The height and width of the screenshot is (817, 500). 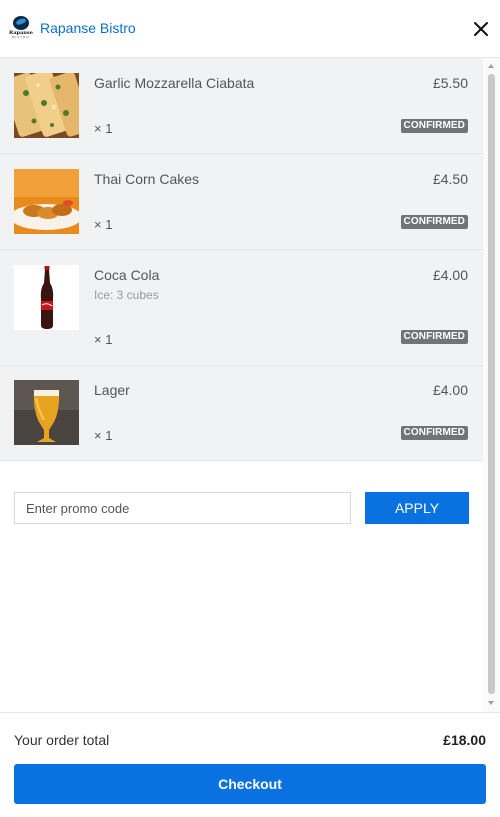 I want to click on scrollbar-thumb, so click(x=491, y=384).